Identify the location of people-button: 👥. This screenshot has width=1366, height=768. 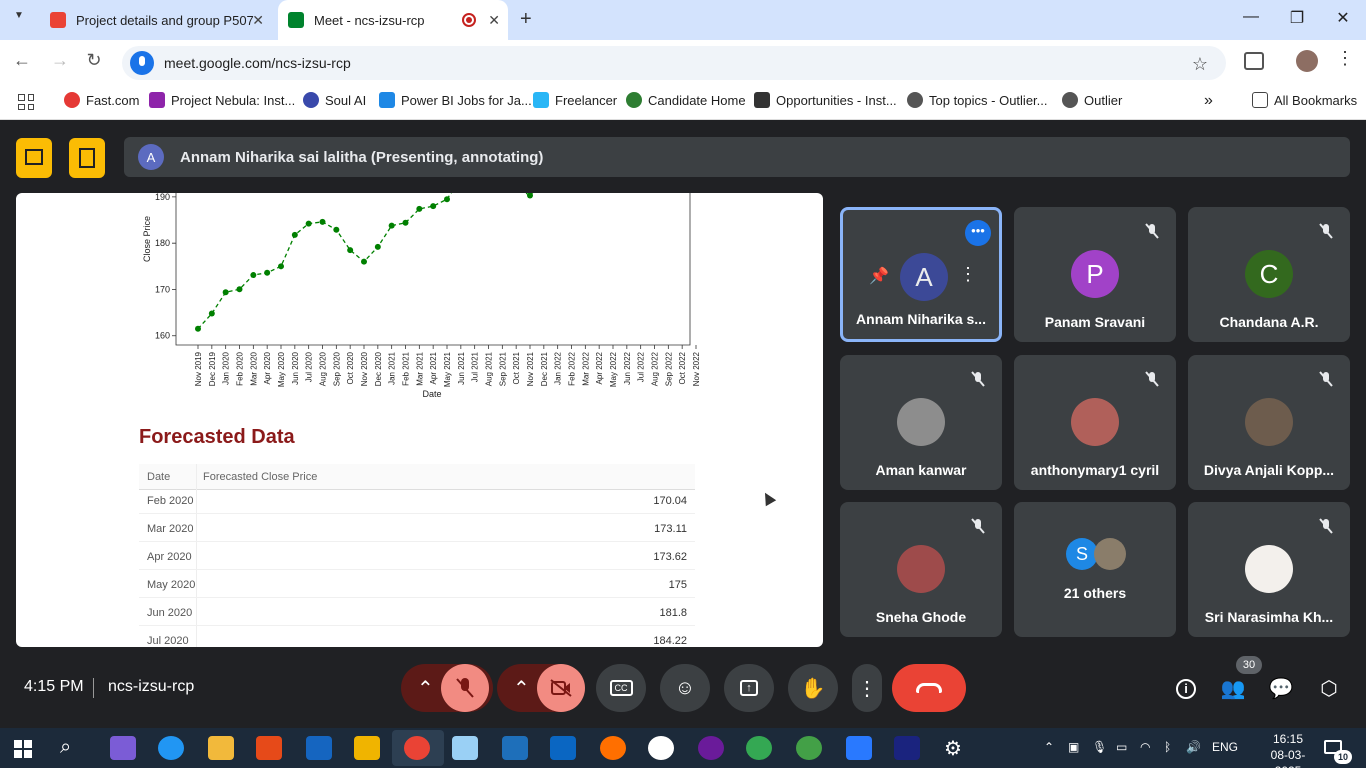
(1233, 688).